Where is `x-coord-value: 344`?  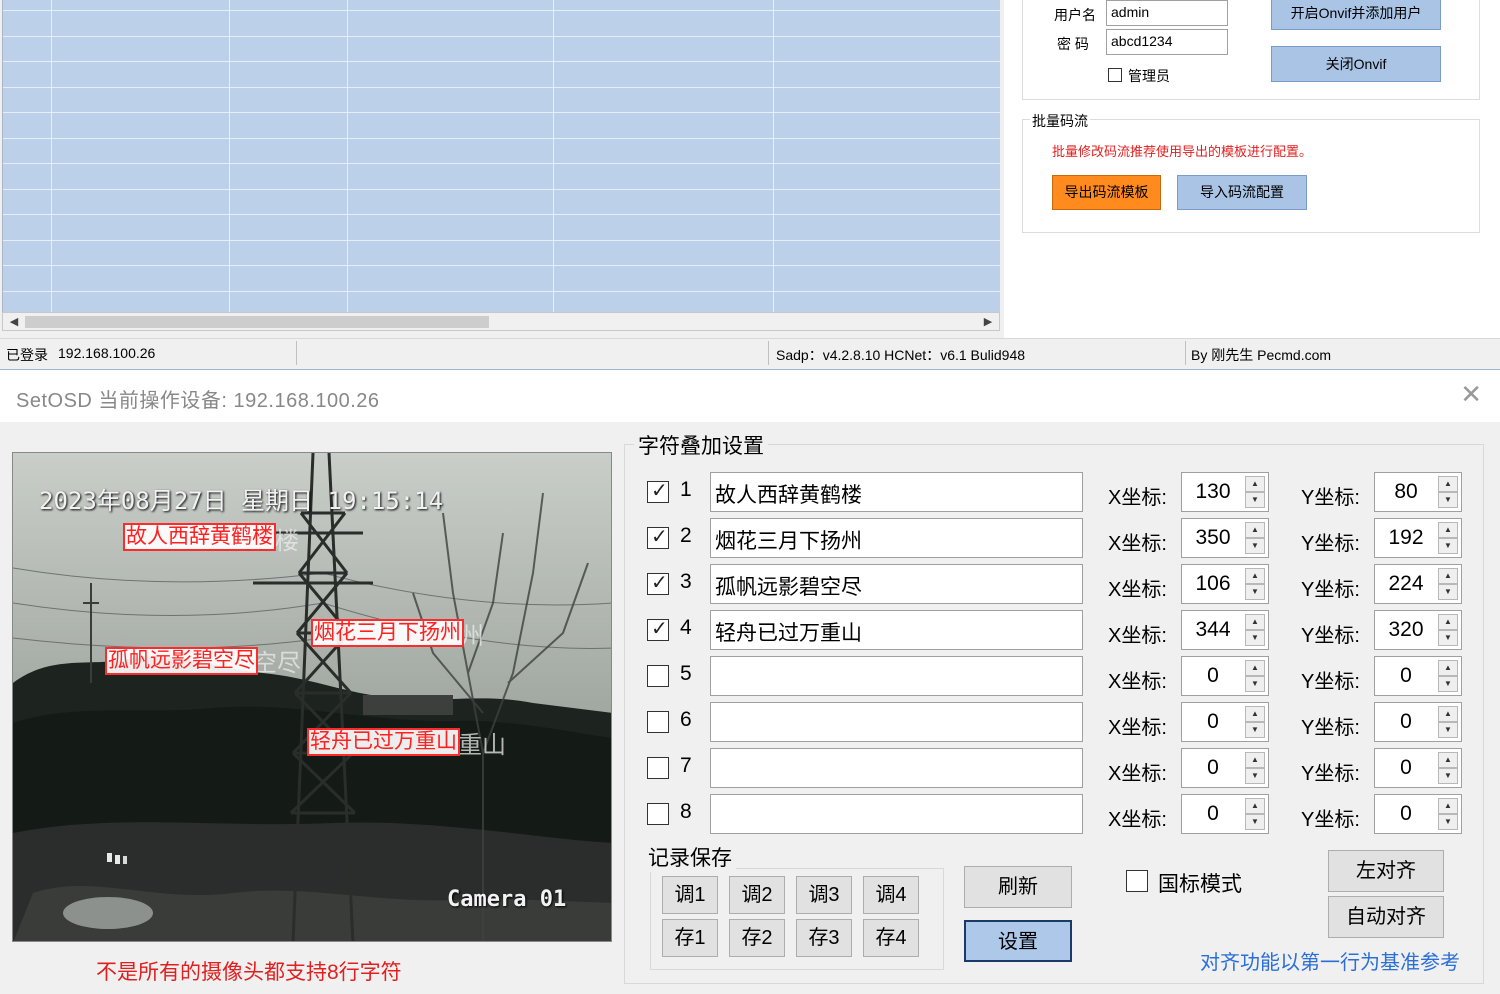 x-coord-value: 344 is located at coordinates (1213, 630).